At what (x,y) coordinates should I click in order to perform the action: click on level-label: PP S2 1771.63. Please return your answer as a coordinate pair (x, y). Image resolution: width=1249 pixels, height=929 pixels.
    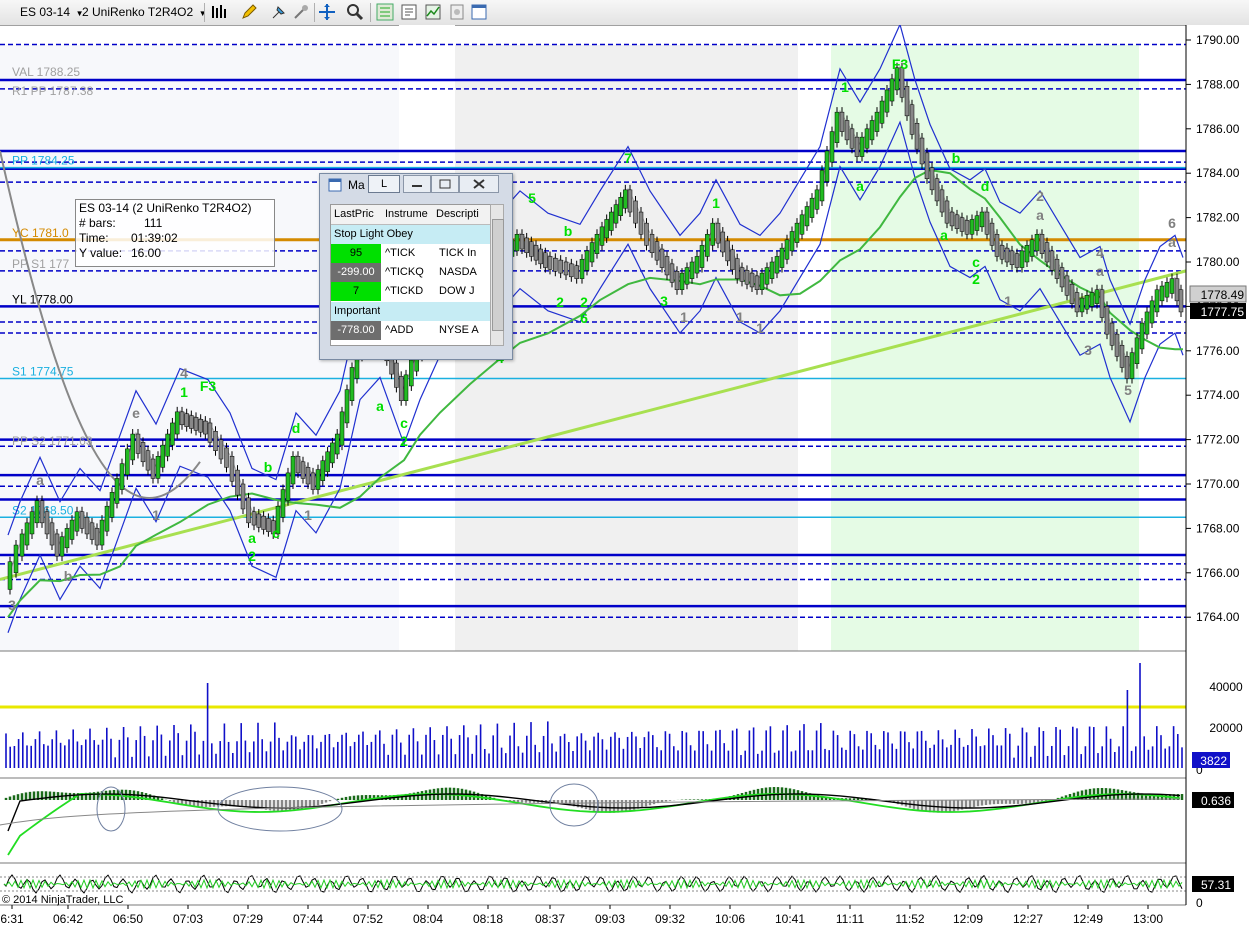
    Looking at the image, I should click on (52, 441).